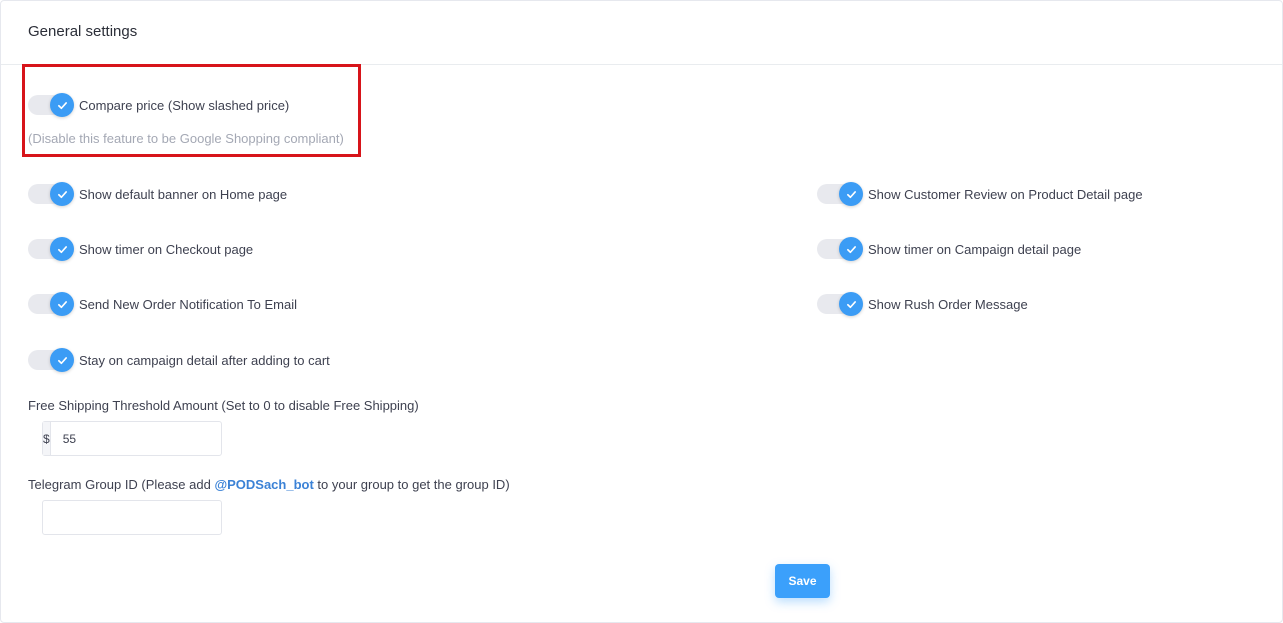 Image resolution: width=1283 pixels, height=623 pixels. I want to click on telegram-bot-link: @PODSach_bot, so click(263, 484).